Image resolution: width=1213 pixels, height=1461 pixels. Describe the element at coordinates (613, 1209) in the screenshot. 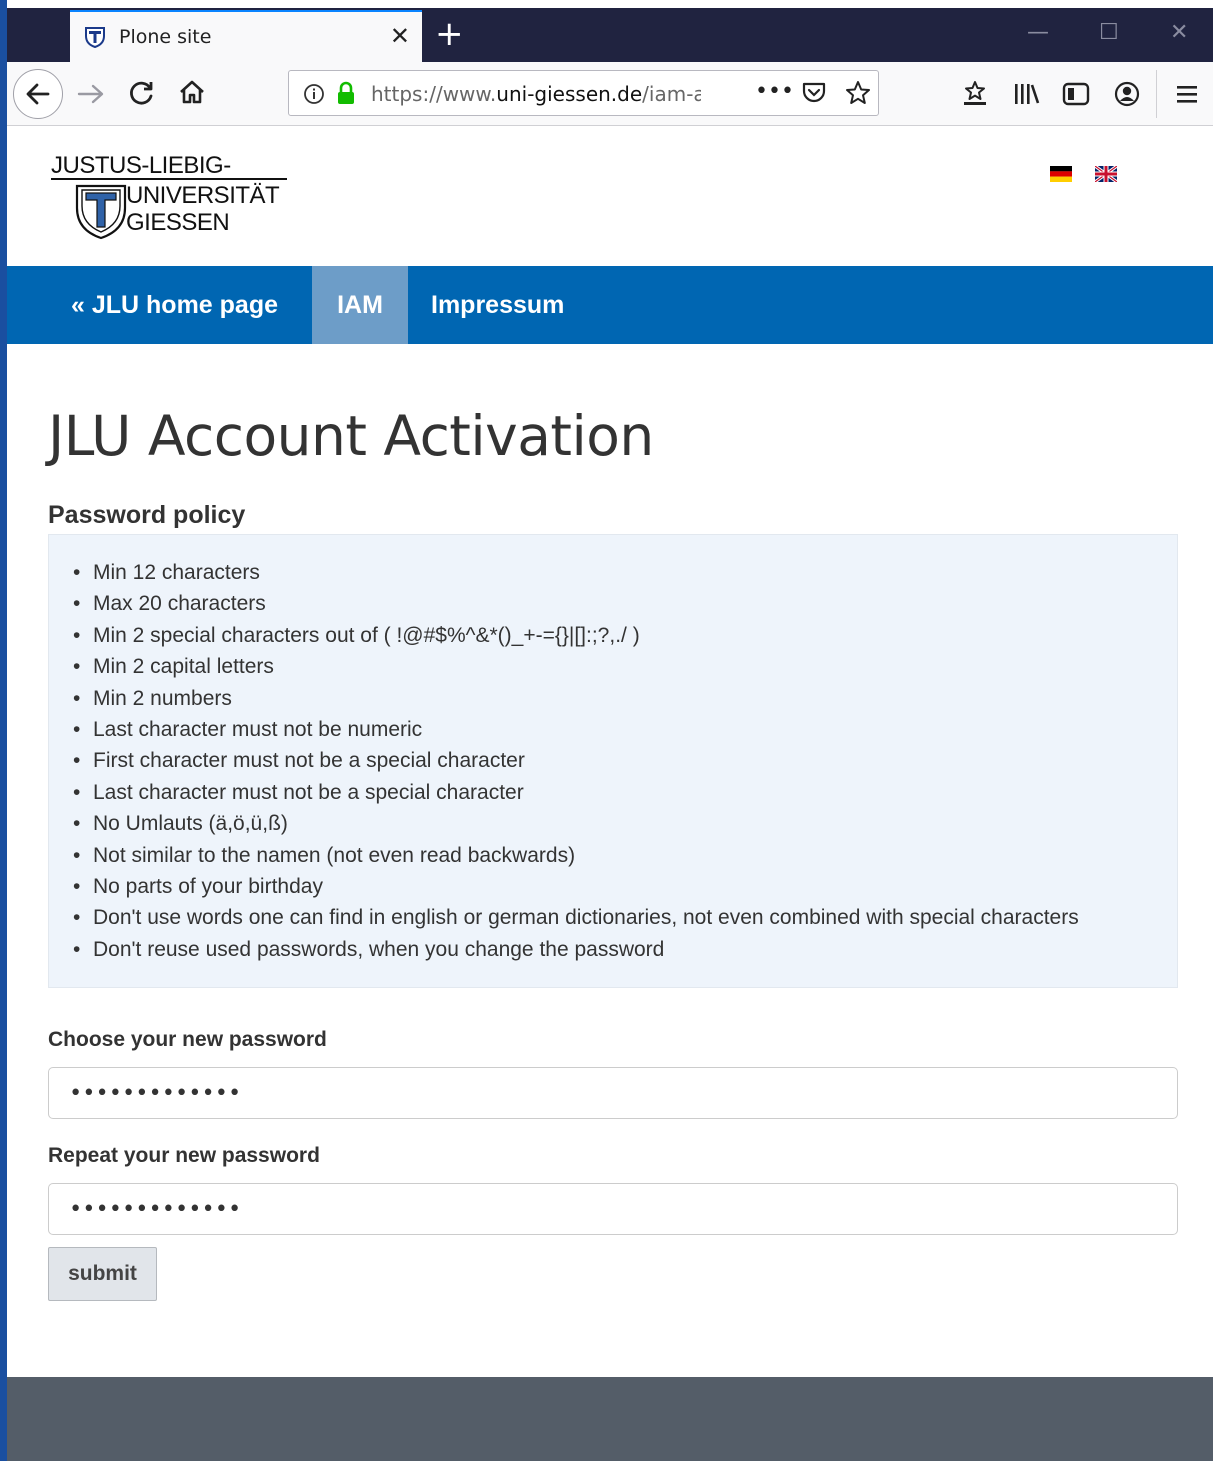

I see `repeat-password-input` at that location.